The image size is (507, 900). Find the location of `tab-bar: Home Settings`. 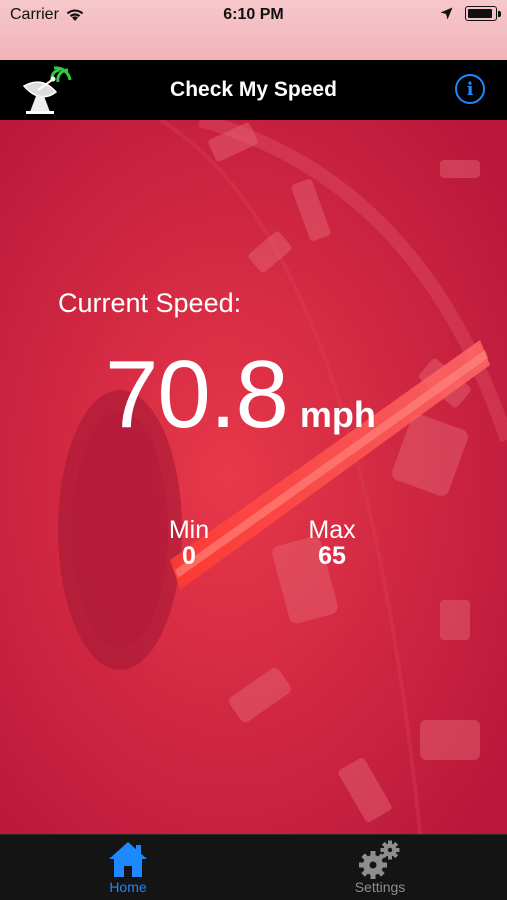

tab-bar: Home Settings is located at coordinates (253, 867).